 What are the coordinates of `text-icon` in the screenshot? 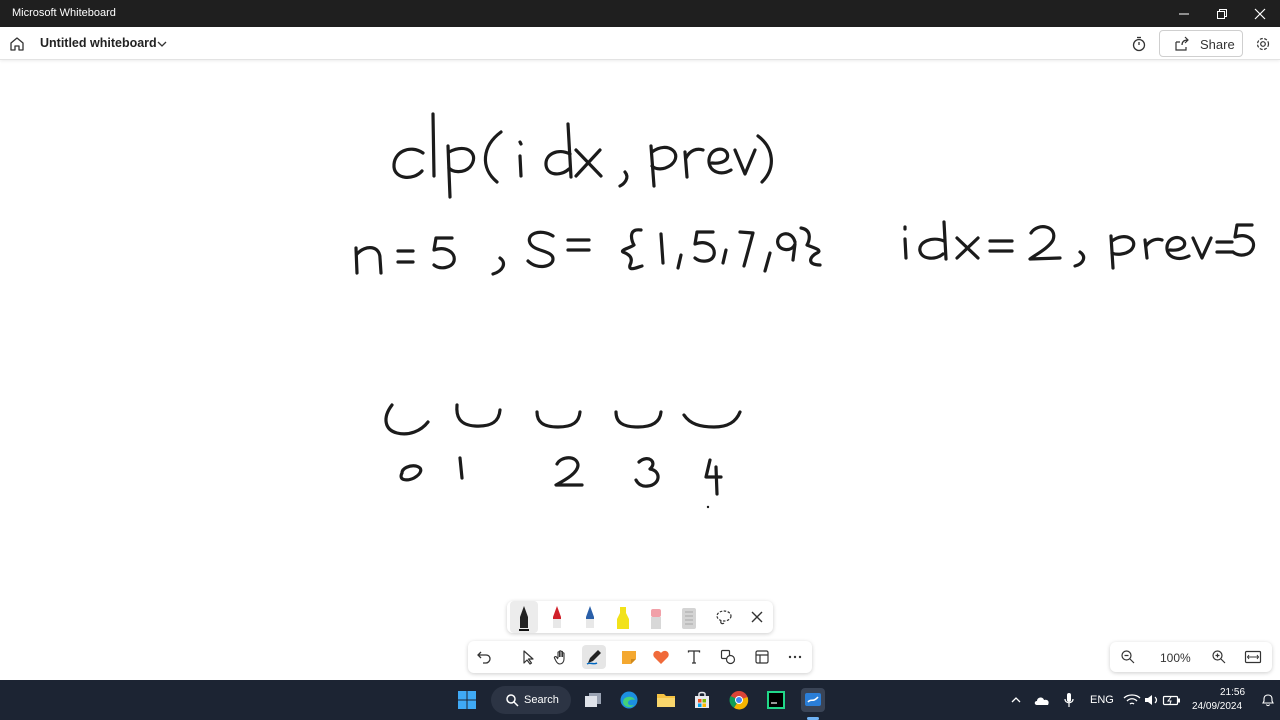 It's located at (694, 657).